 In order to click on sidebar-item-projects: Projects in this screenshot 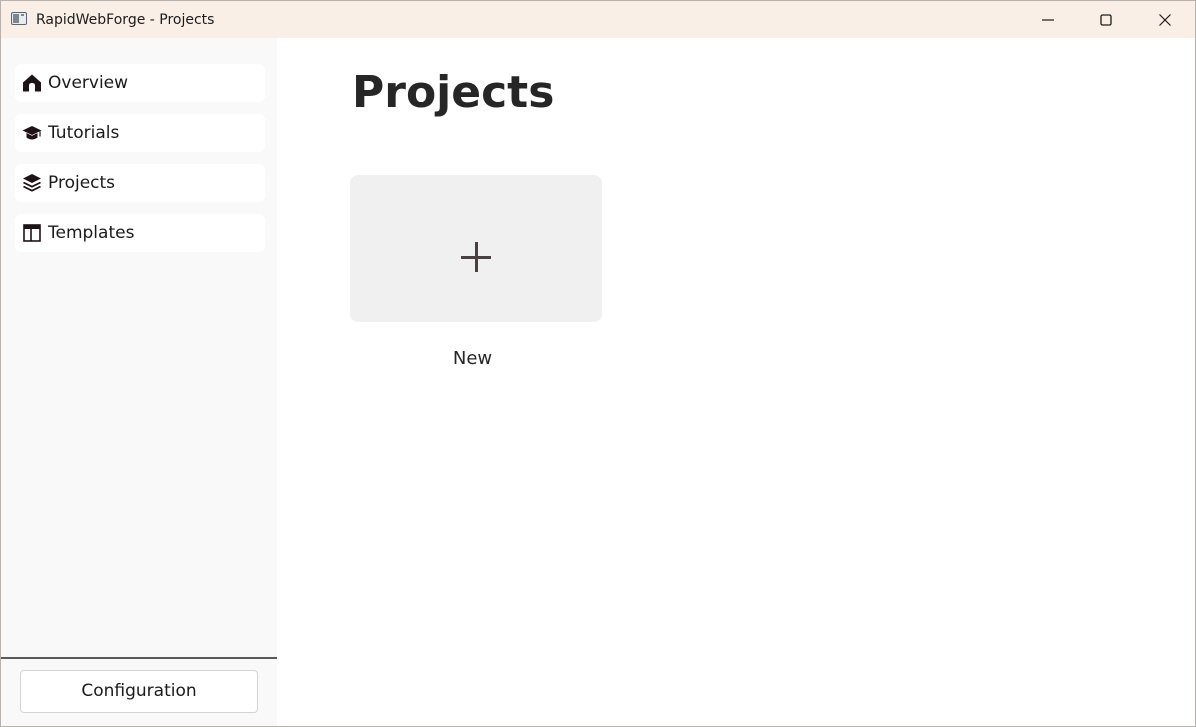, I will do `click(140, 183)`.